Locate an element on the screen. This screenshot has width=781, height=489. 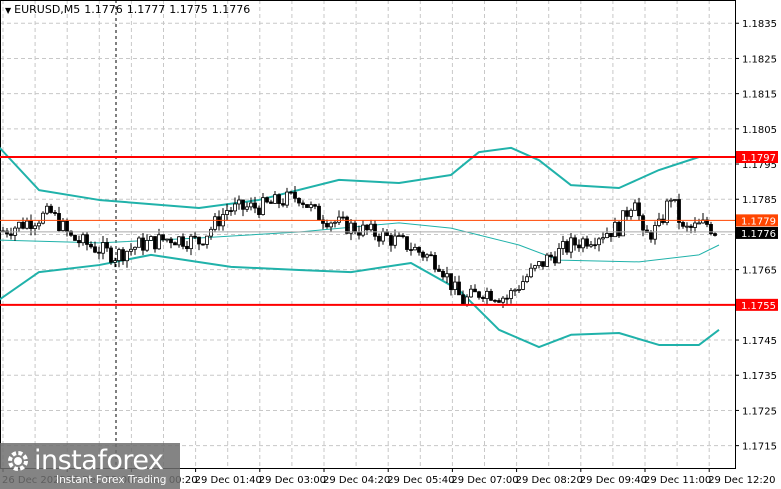
y-tick-label: 1.1825 is located at coordinates (759, 59).